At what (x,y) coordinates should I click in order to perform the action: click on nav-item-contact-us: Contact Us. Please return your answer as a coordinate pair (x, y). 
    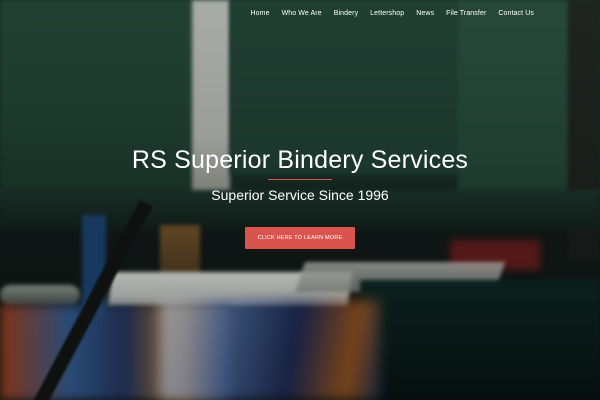
    Looking at the image, I should click on (516, 14).